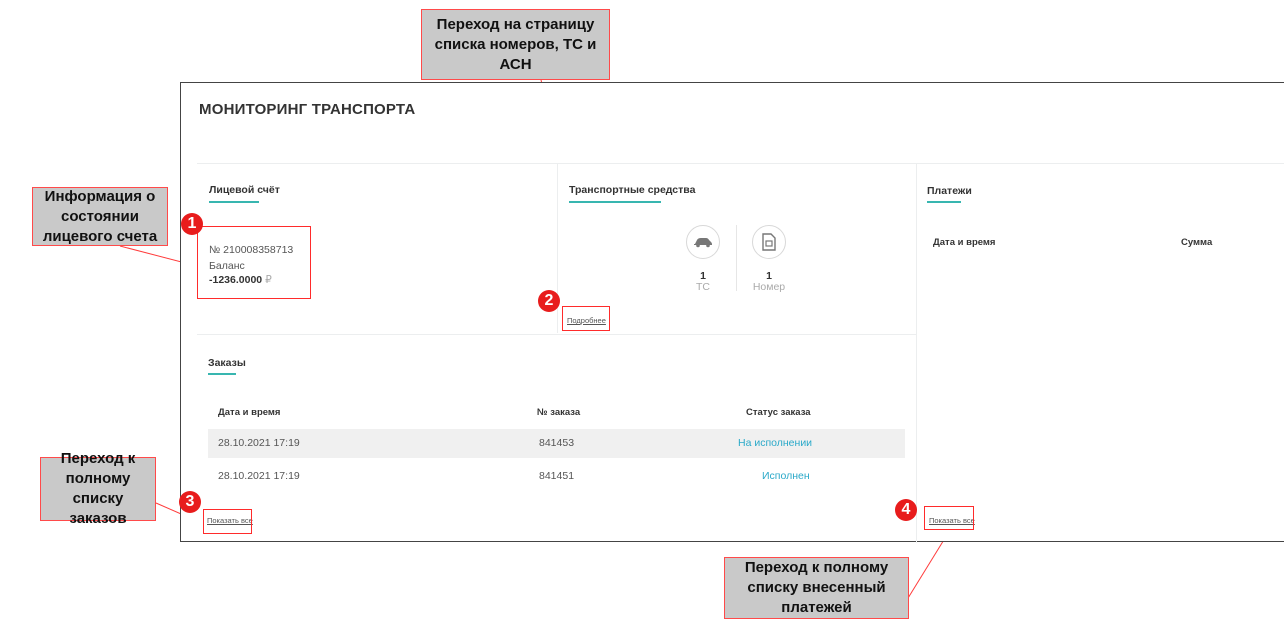  What do you see at coordinates (227, 521) in the screenshot?
I see `highlight-orders-show-all` at bounding box center [227, 521].